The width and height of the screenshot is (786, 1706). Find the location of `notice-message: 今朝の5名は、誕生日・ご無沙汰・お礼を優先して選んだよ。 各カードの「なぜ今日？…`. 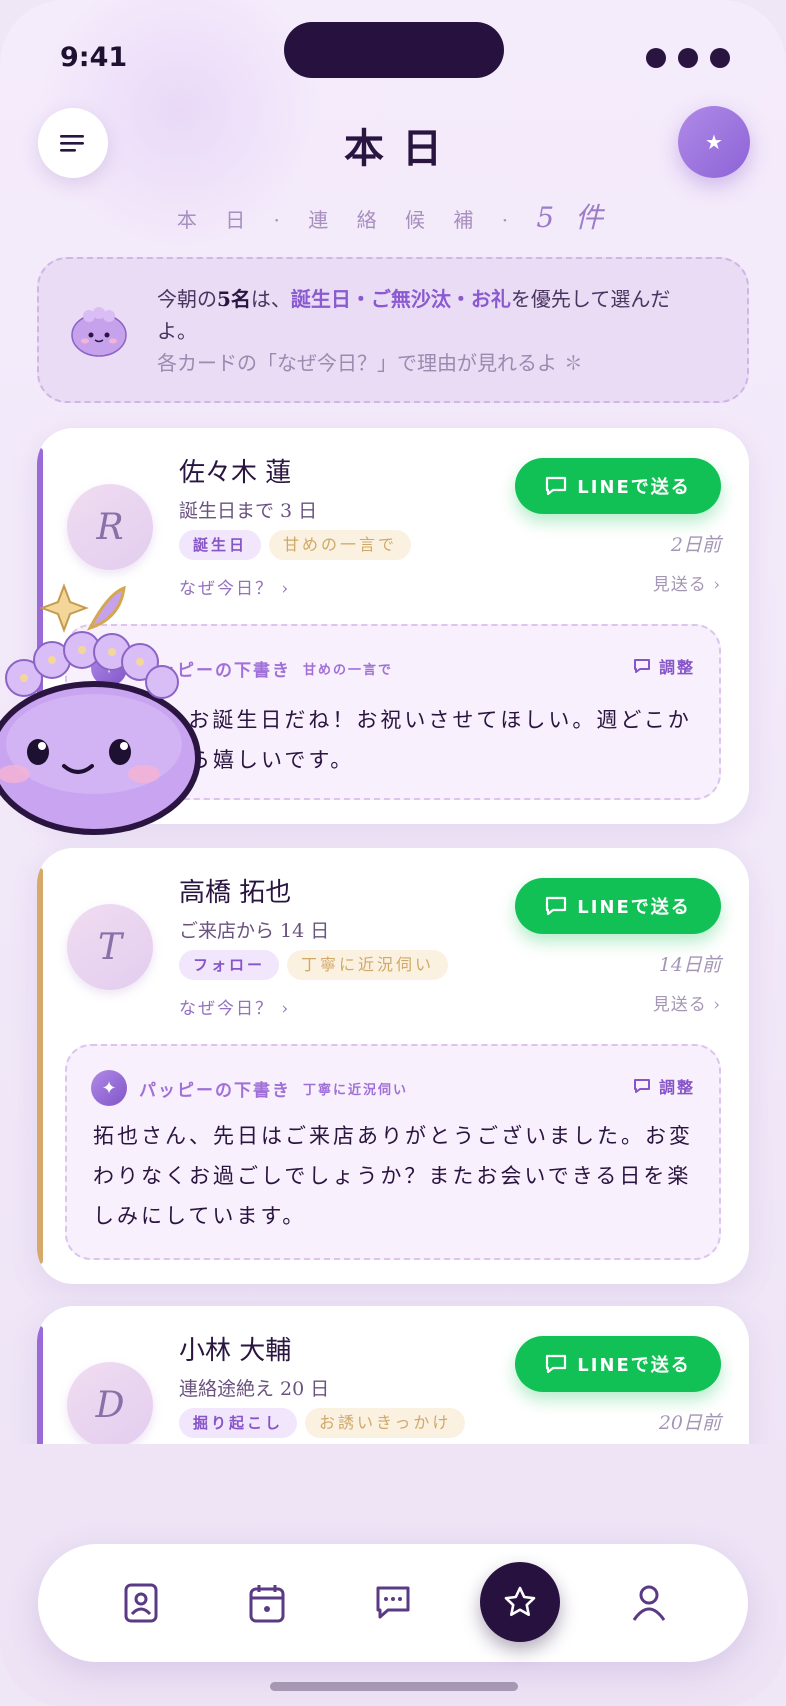

notice-message: 今朝の5名は、誕生日・ご無沙汰・お礼を優先して選んだよ。 各カードの「なぜ今日？… is located at coordinates (414, 331).